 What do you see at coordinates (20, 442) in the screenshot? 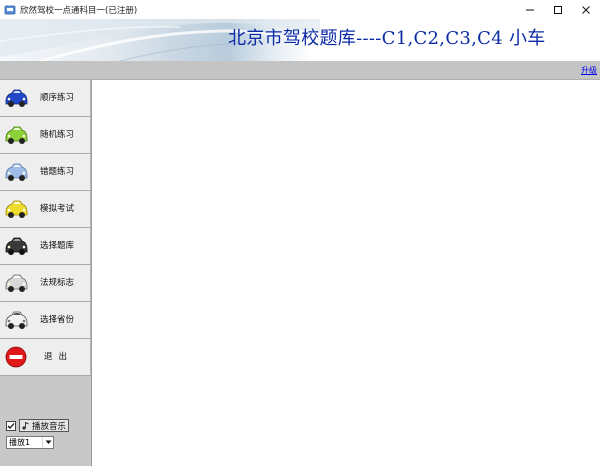
I see `music-track-value: 播放1` at bounding box center [20, 442].